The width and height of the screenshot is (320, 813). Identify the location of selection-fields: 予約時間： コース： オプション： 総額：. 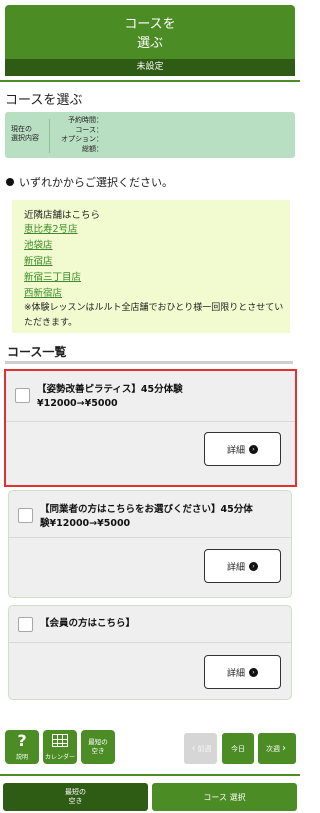
(78, 135).